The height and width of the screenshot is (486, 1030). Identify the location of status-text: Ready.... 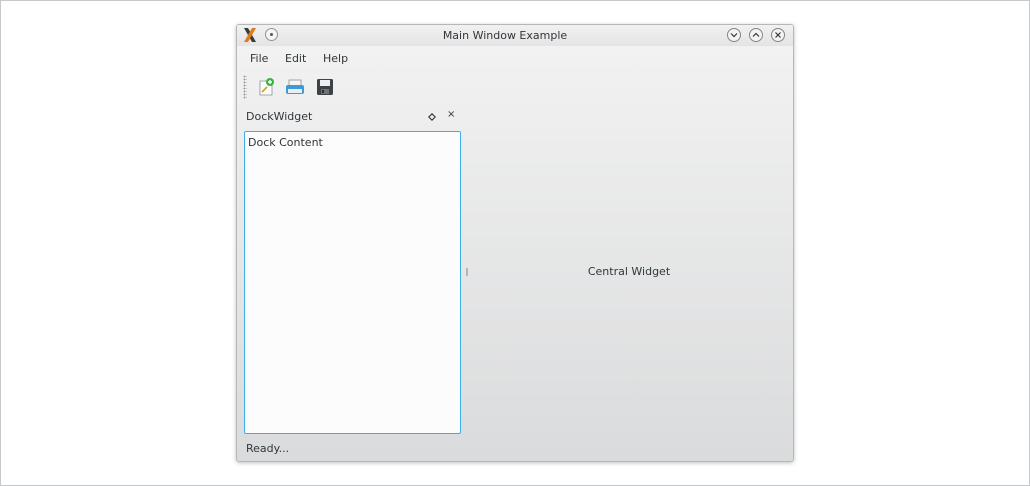
(268, 448).